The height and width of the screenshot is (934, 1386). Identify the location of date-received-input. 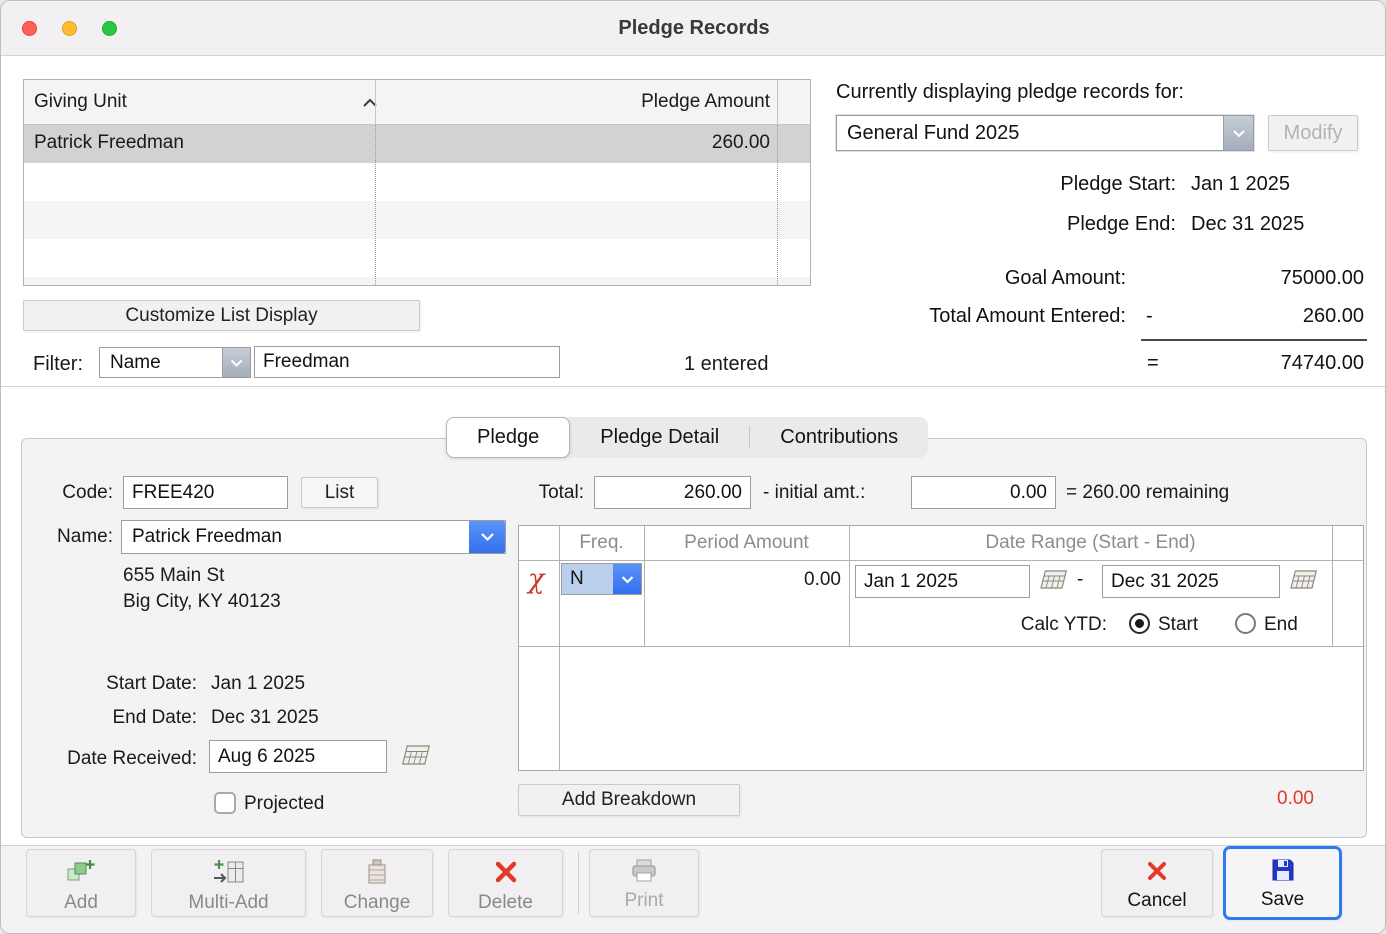
(298, 756).